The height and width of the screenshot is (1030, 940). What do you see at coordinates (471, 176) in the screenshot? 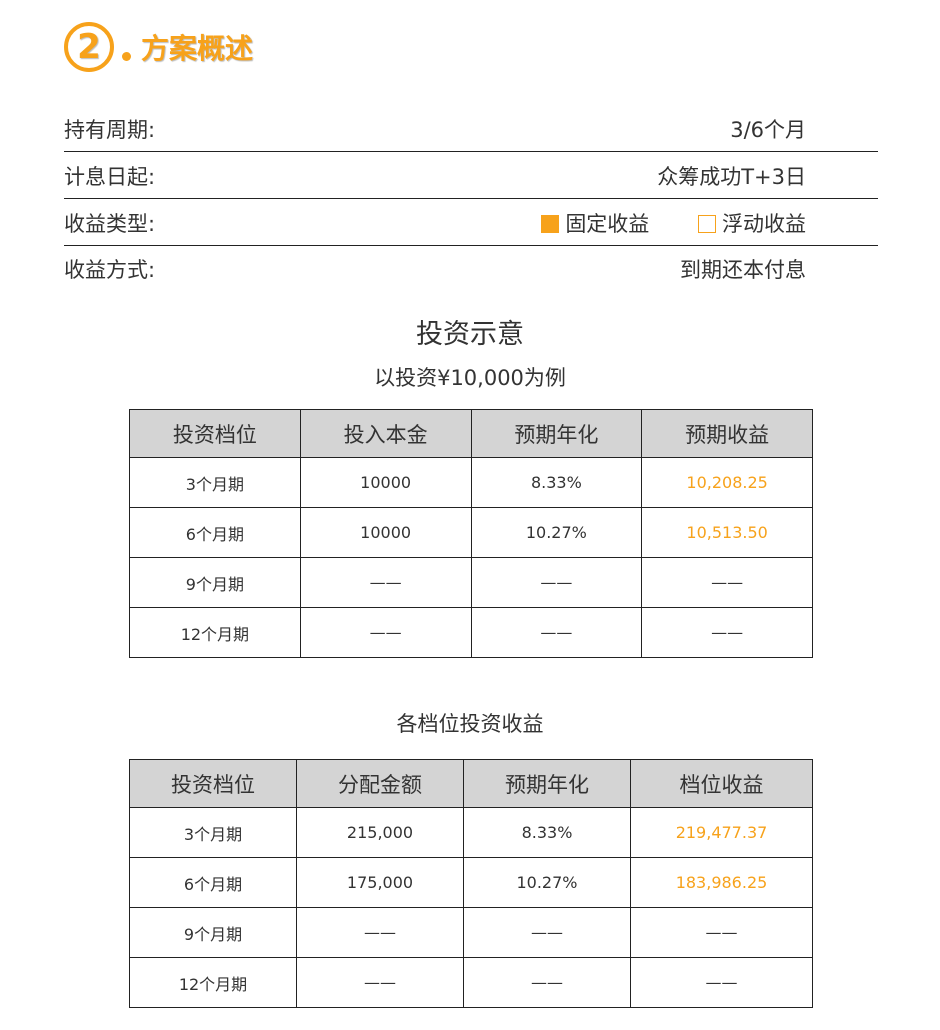
I see `info-row-start: 计息日起: 众筹成功T+3日` at bounding box center [471, 176].